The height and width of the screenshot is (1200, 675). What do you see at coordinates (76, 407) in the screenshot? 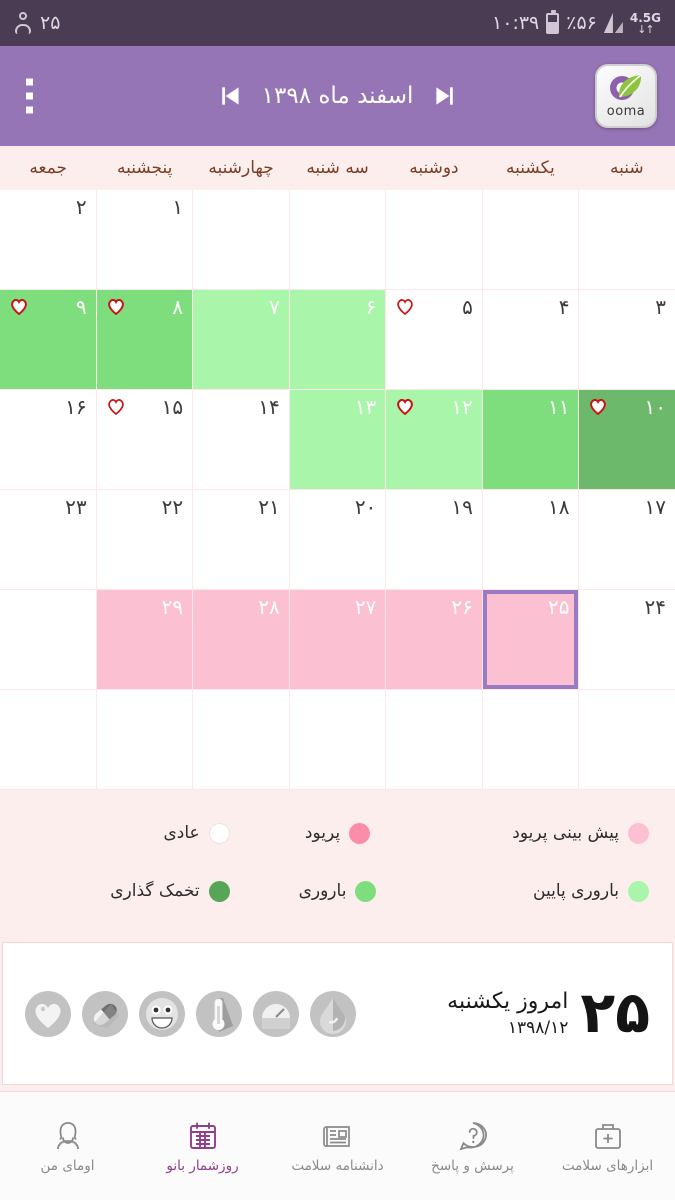
I see `calendar-day-number: ۱۶` at bounding box center [76, 407].